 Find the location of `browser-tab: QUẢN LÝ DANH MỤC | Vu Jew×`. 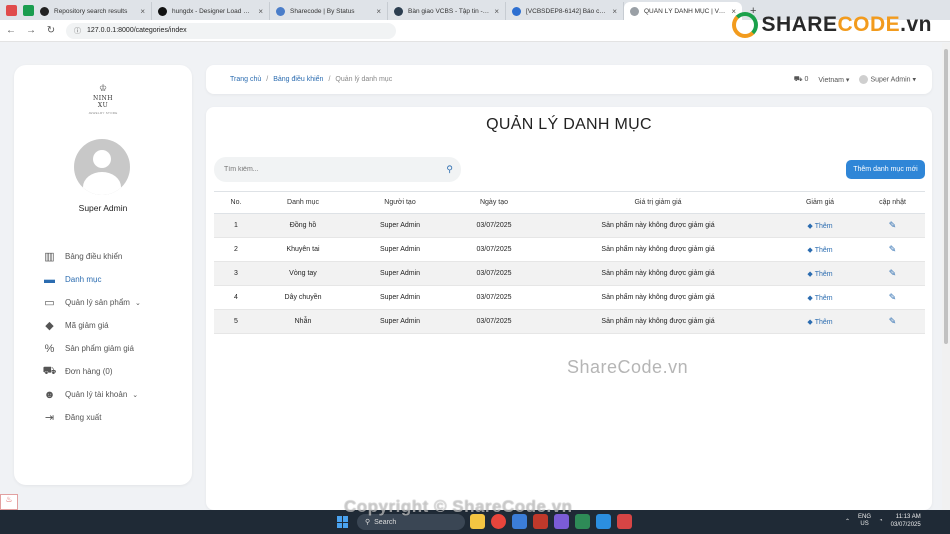

browser-tab: QUẢN LÝ DANH MỤC | Vu Jew× is located at coordinates (683, 11).